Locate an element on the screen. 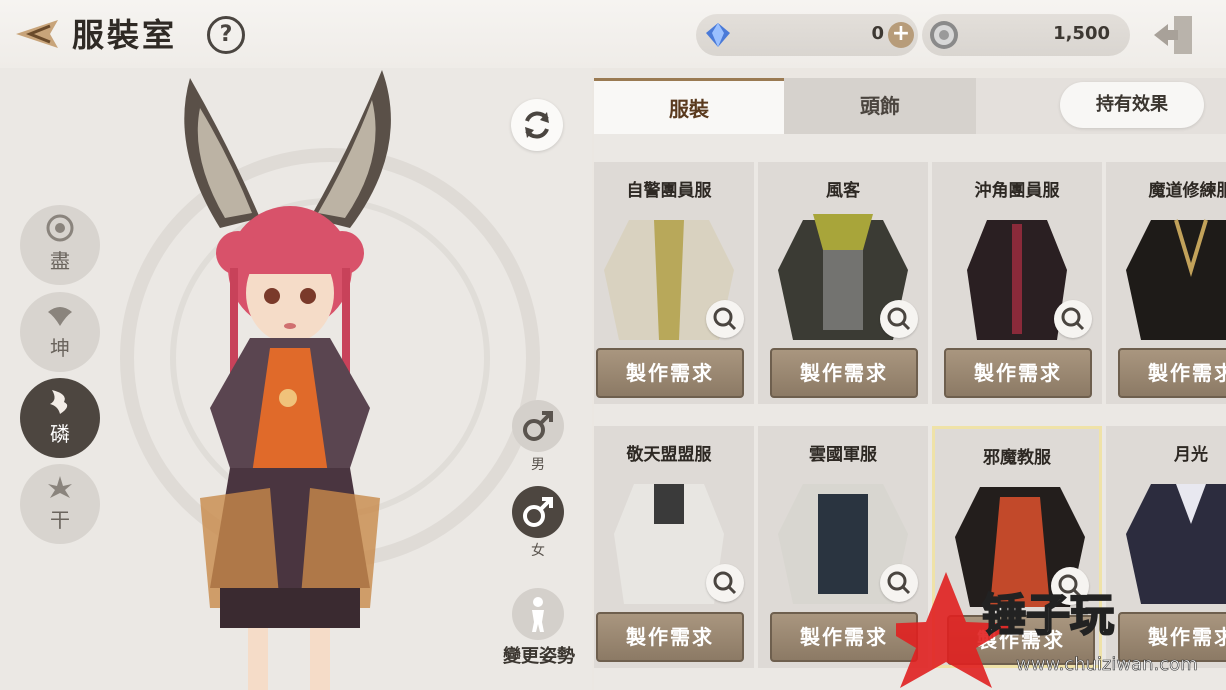 This screenshot has width=1226, height=690. watermark-text: 锤子玩 is located at coordinates (1048, 615).